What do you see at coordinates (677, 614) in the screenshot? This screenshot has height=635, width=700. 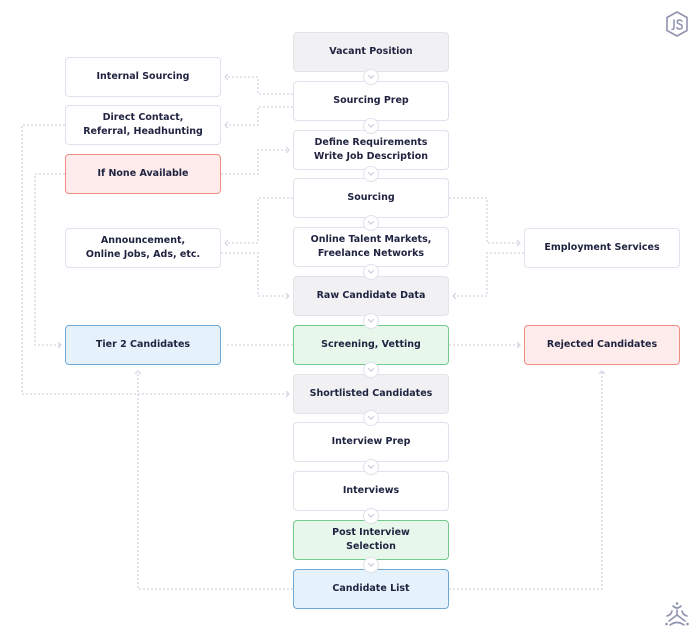 I see `tri-node-logo-icon` at bounding box center [677, 614].